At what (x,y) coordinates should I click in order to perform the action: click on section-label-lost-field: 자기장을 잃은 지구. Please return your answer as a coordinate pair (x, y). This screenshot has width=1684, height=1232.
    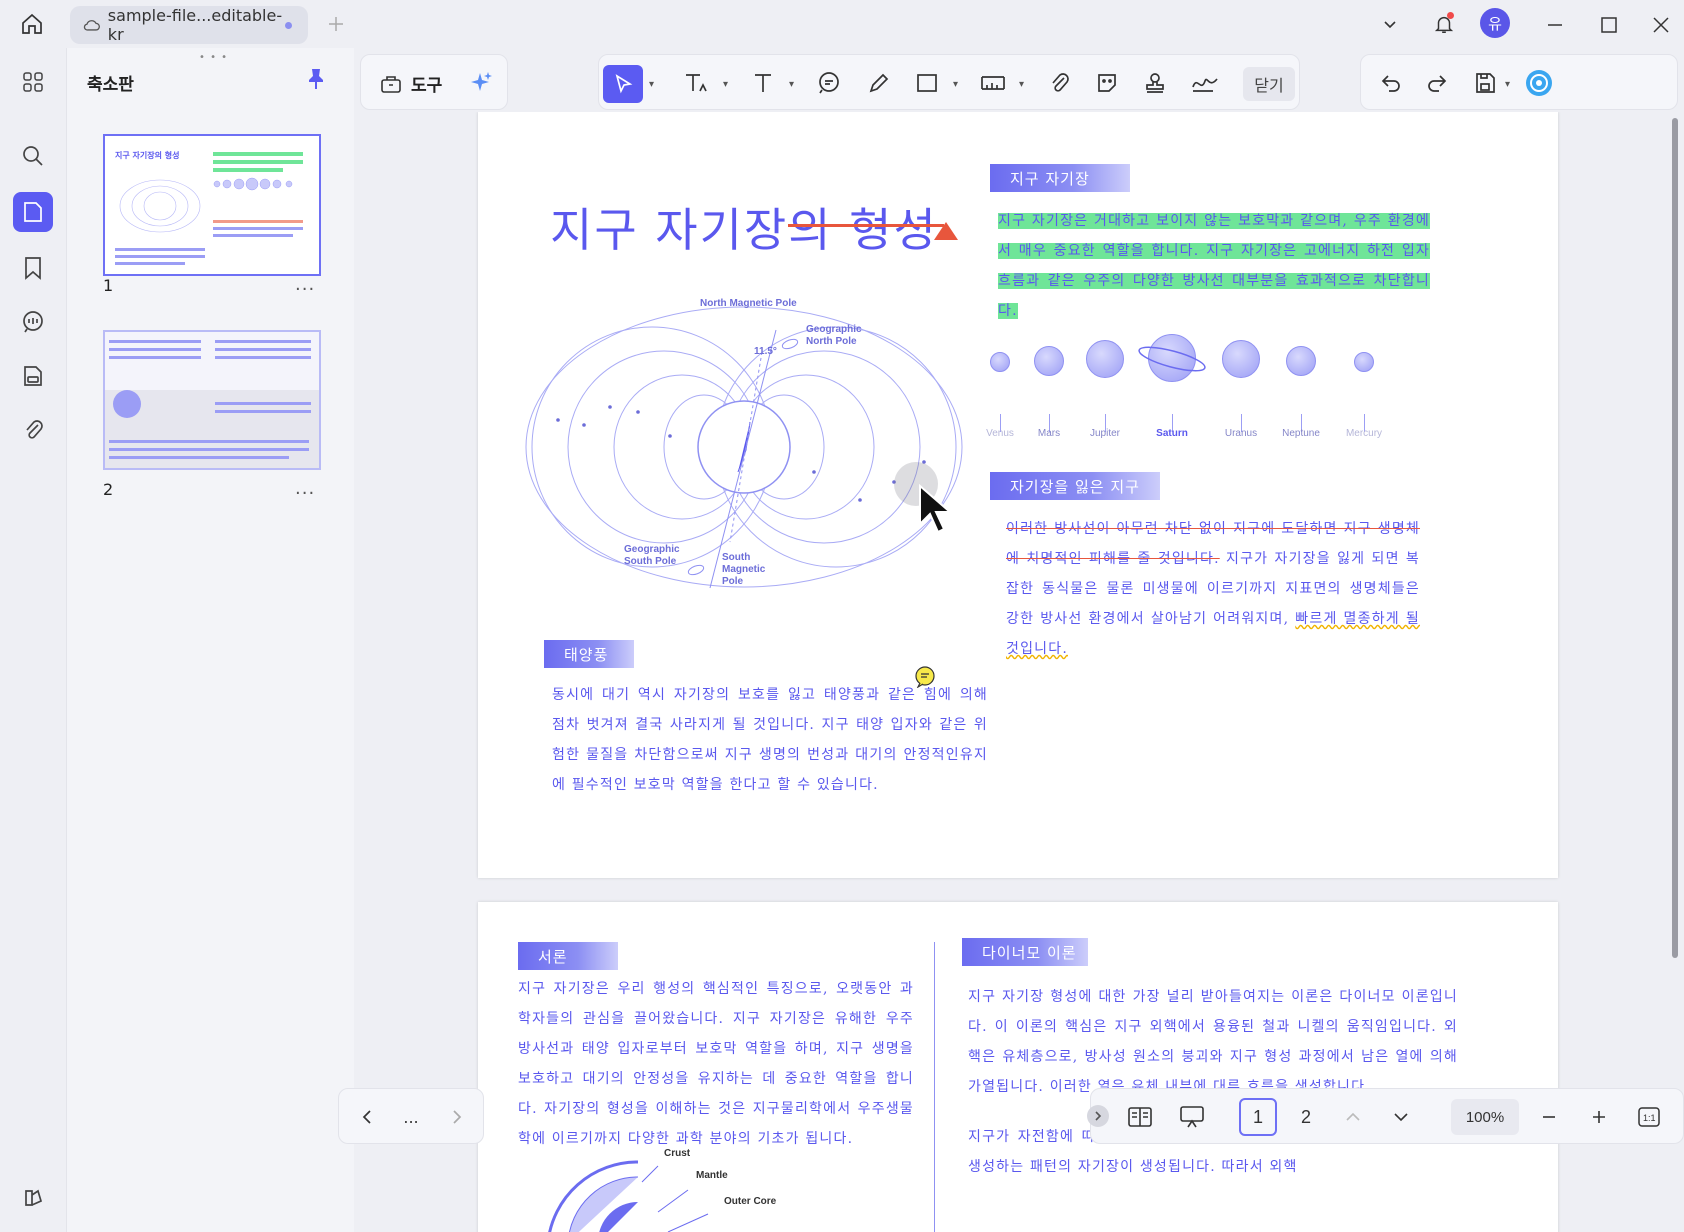
    Looking at the image, I should click on (1075, 486).